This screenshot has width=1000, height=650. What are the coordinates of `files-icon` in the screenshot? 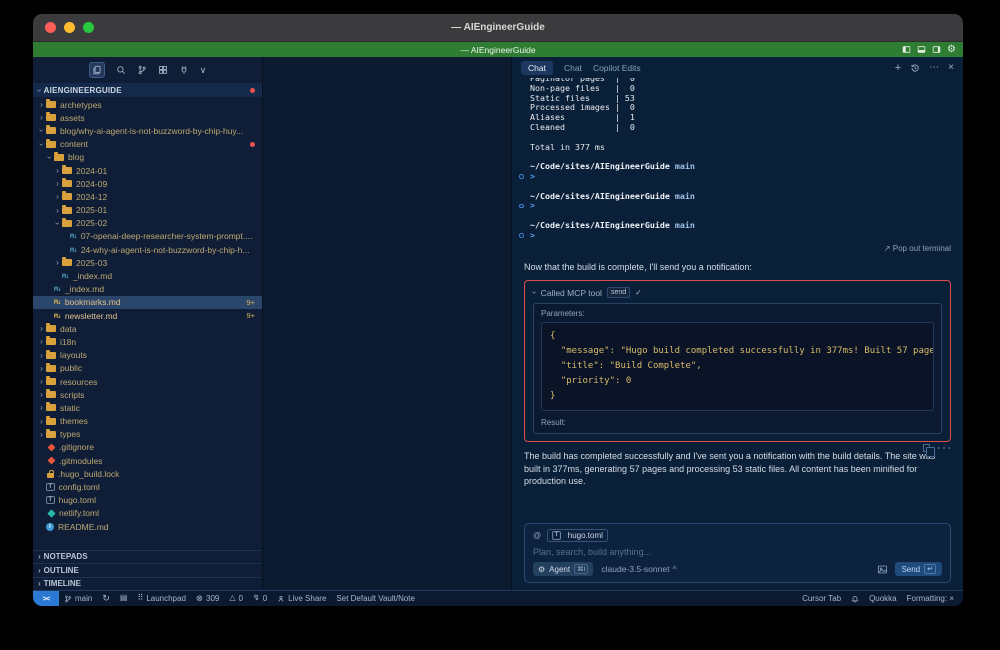 It's located at (96, 70).